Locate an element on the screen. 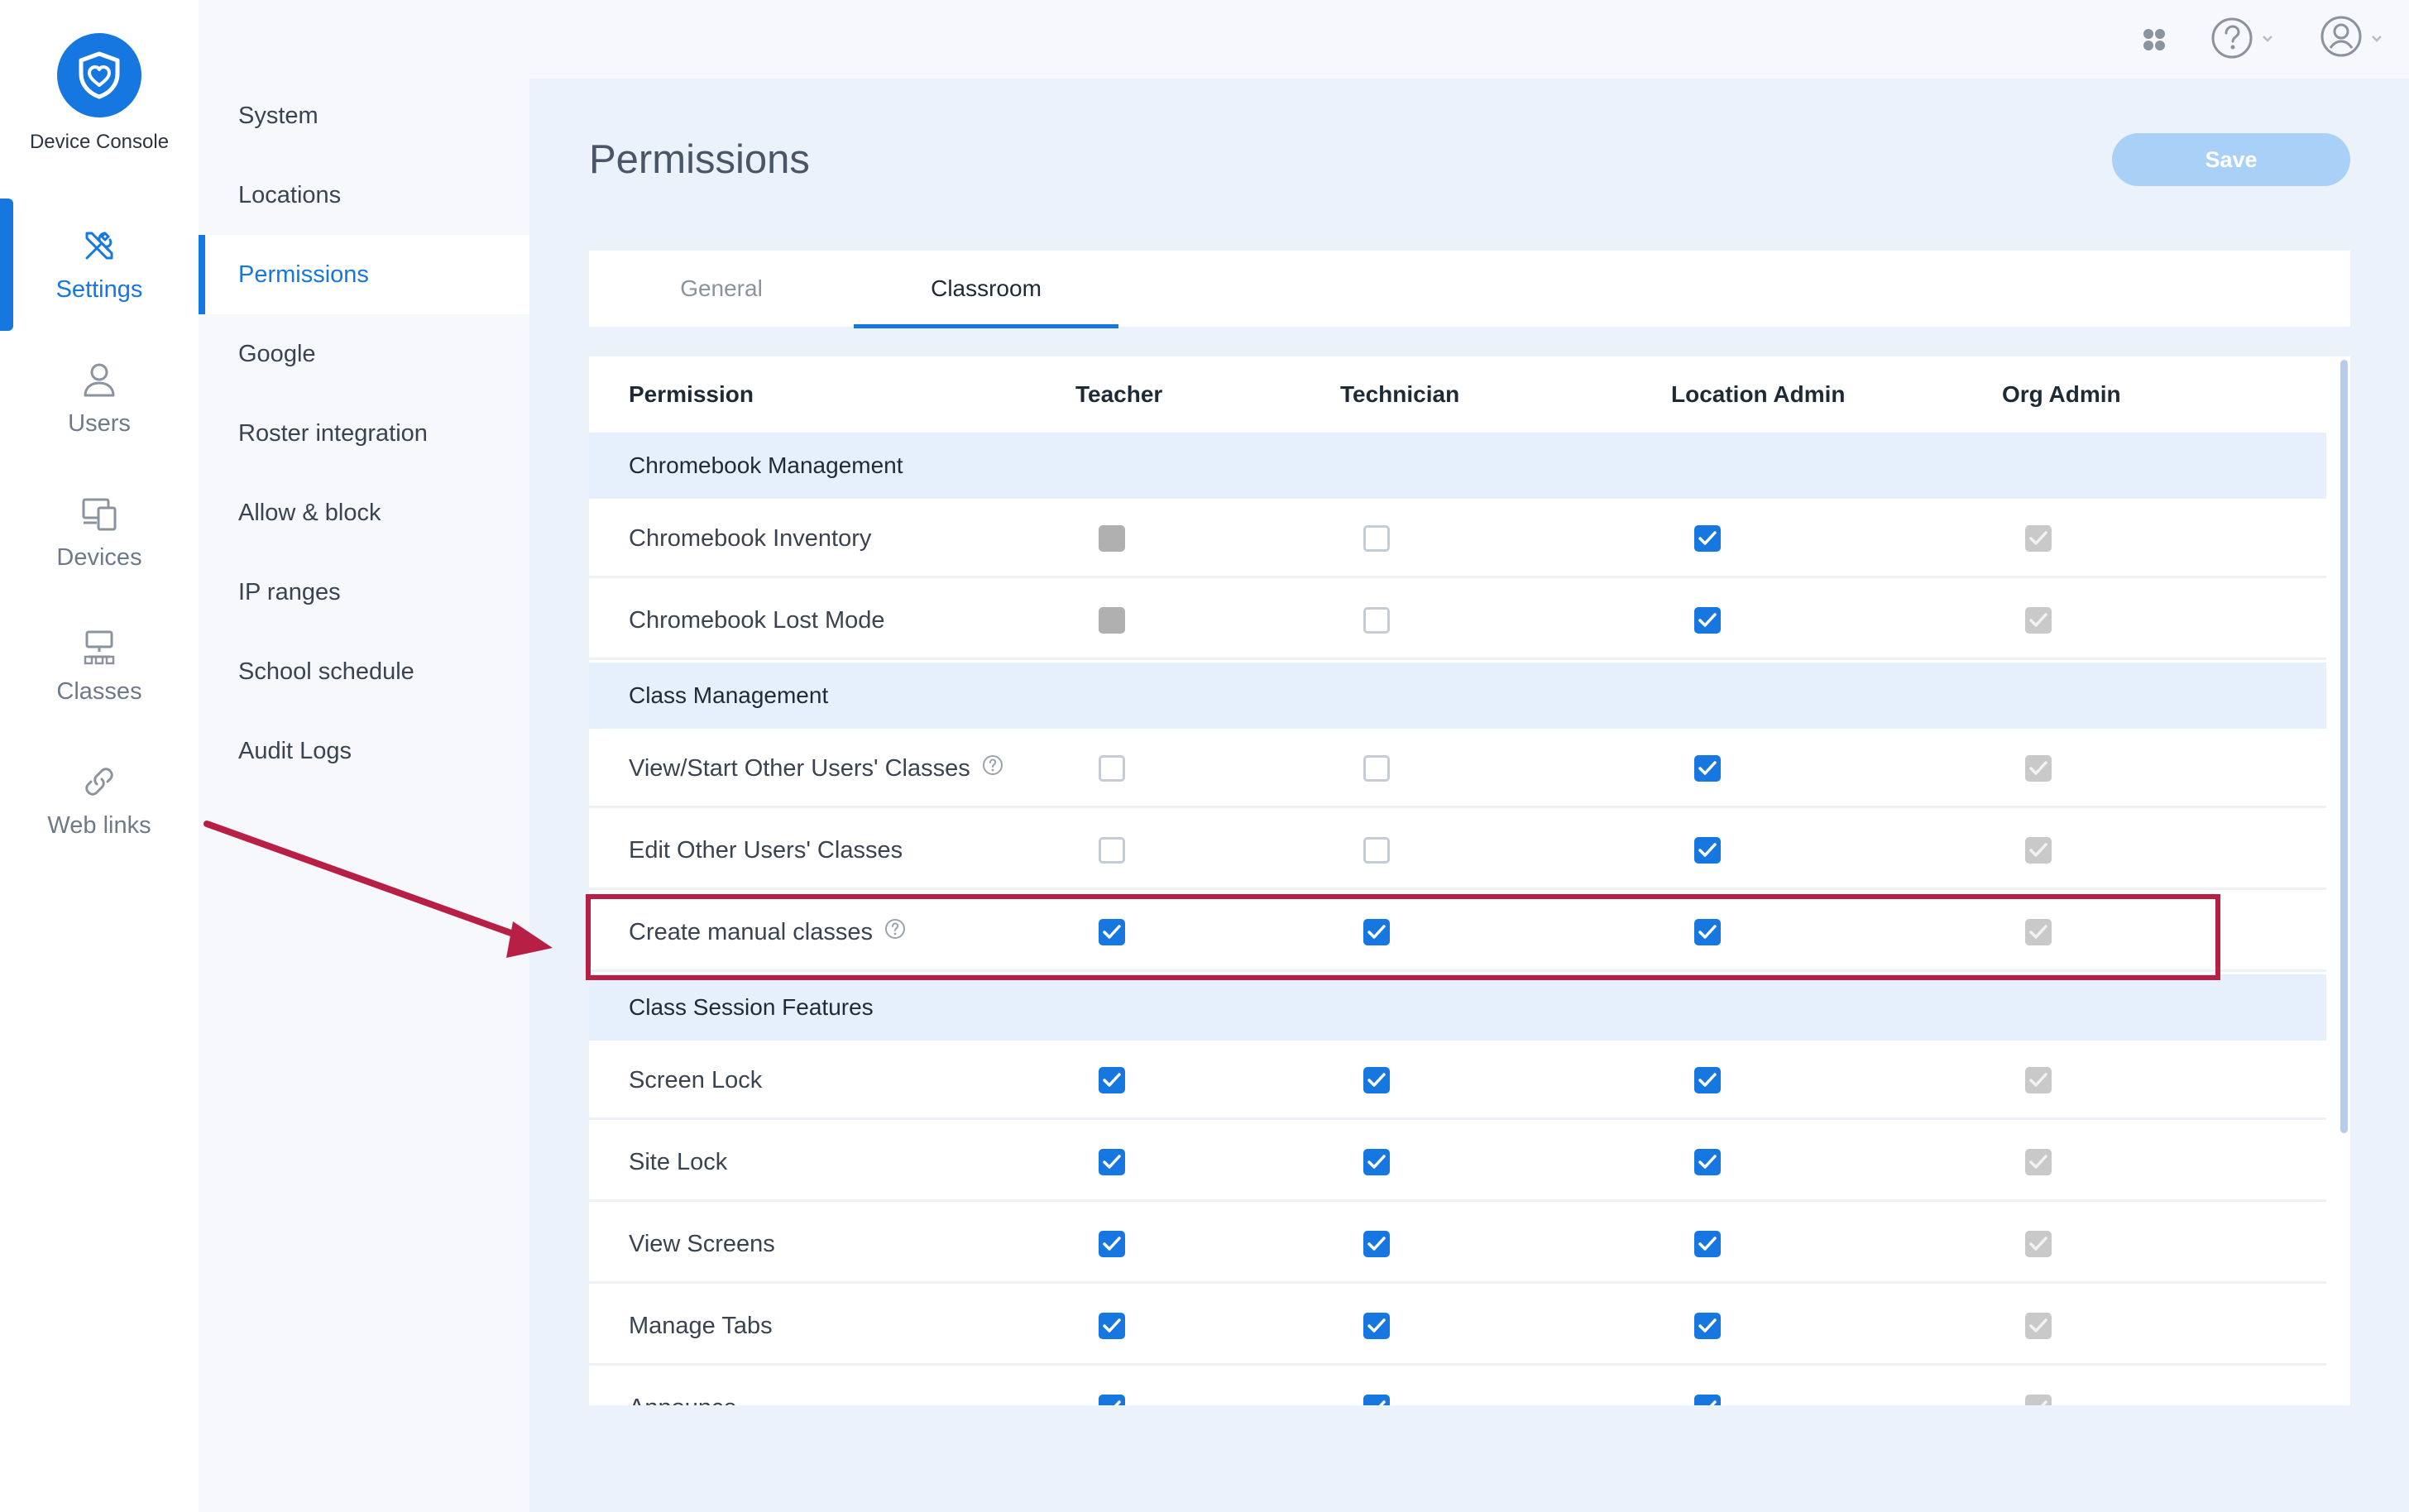 The height and width of the screenshot is (1512, 2409). permission-label-text: Chromebook Lost Mode is located at coordinates (757, 620).